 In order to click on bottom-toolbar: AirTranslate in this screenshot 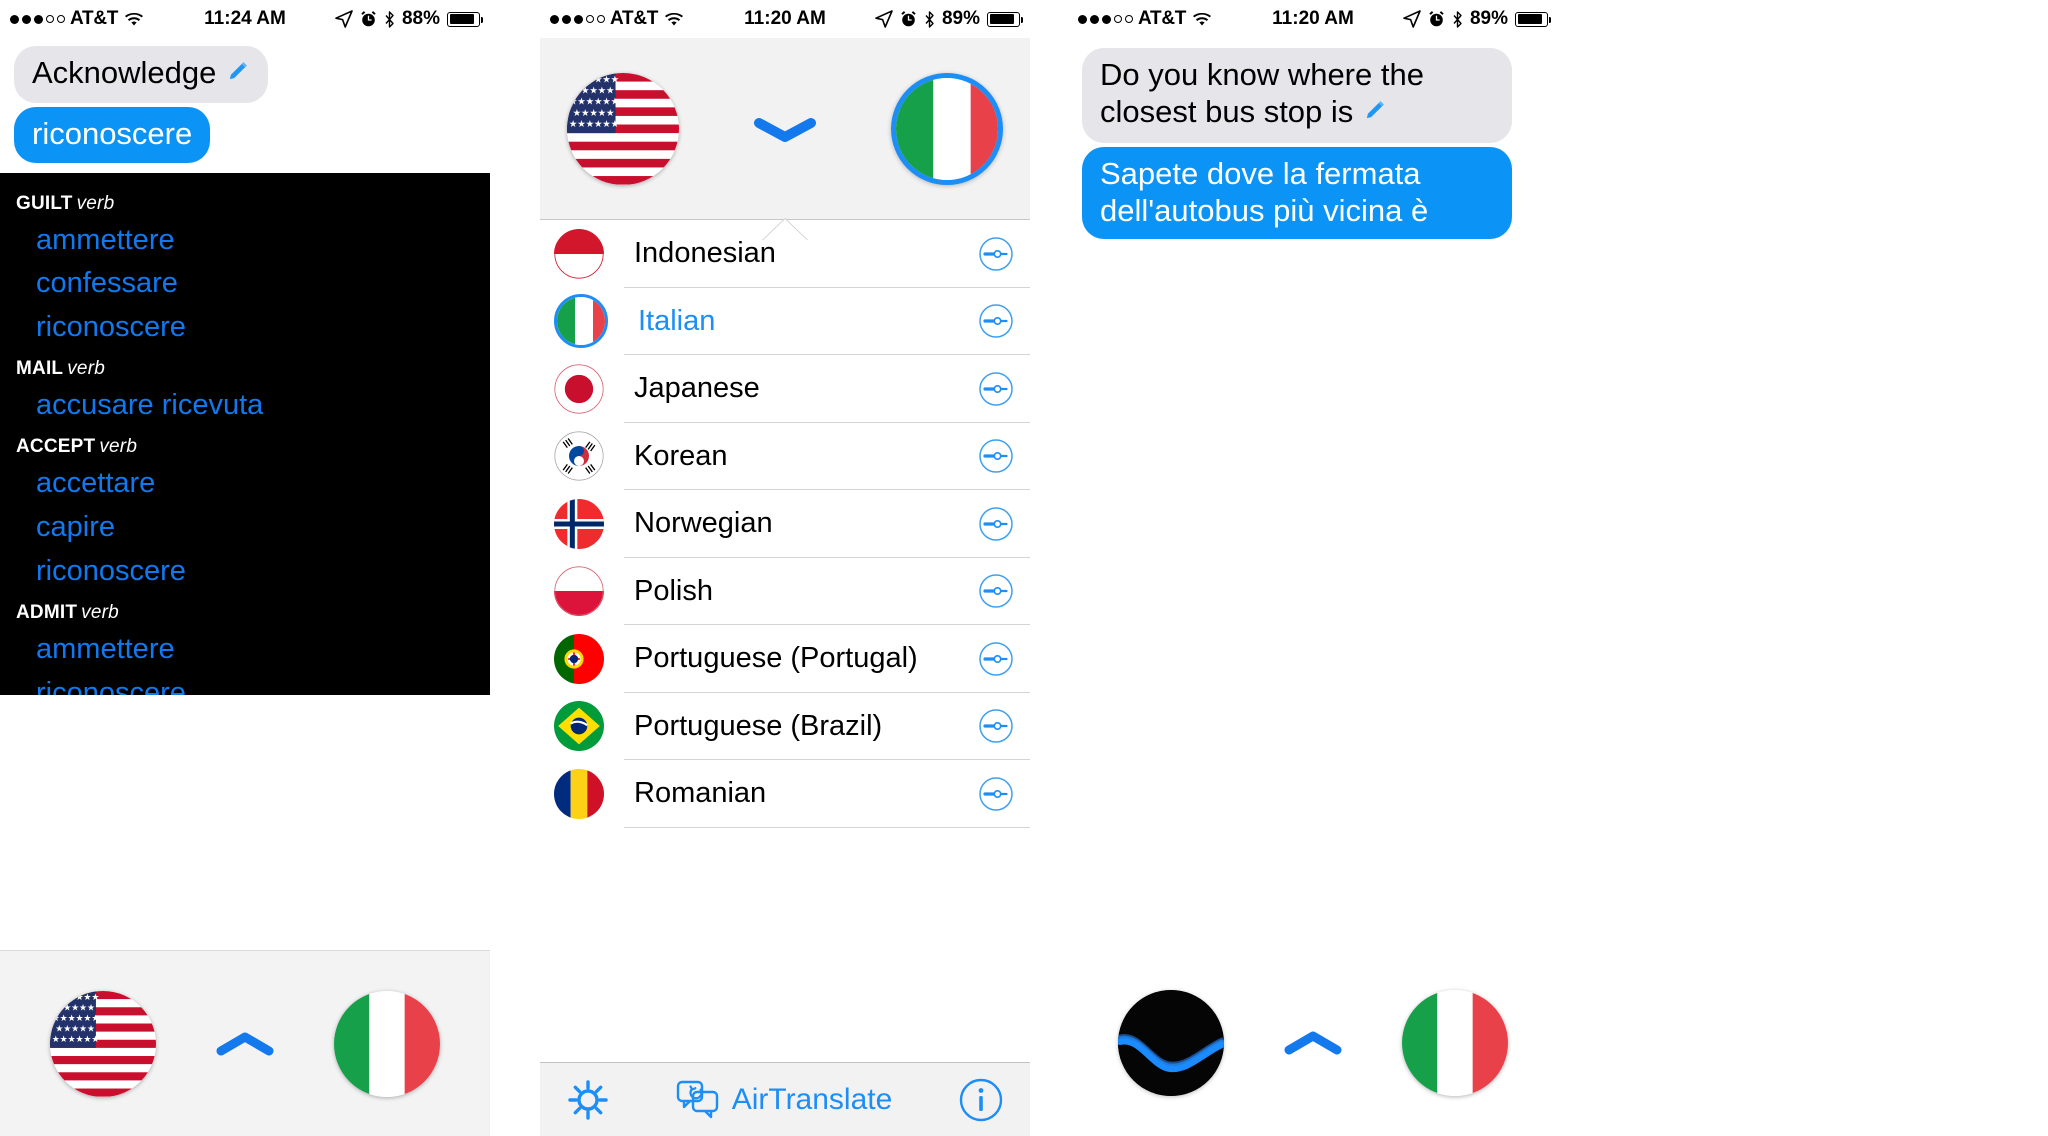, I will do `click(785, 1099)`.